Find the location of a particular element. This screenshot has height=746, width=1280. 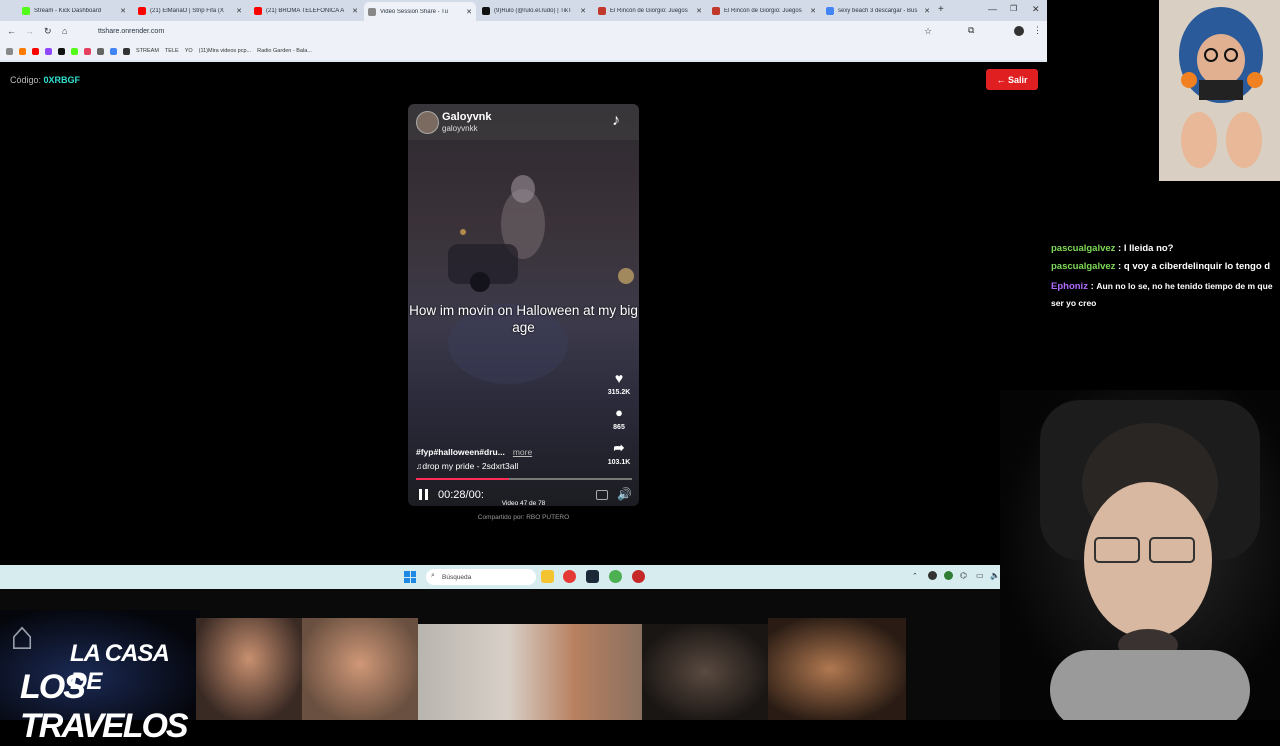

tab-video-session: Video Session Share - Tu ✕ is located at coordinates (420, 11).